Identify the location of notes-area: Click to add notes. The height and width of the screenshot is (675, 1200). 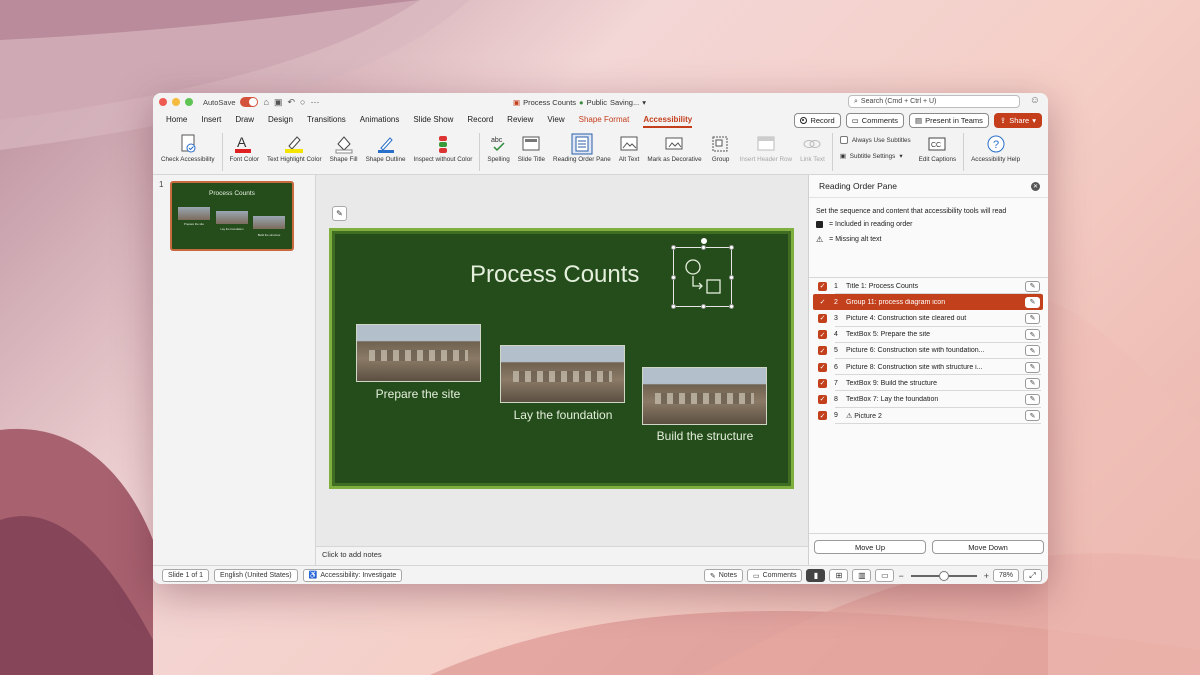
(562, 555).